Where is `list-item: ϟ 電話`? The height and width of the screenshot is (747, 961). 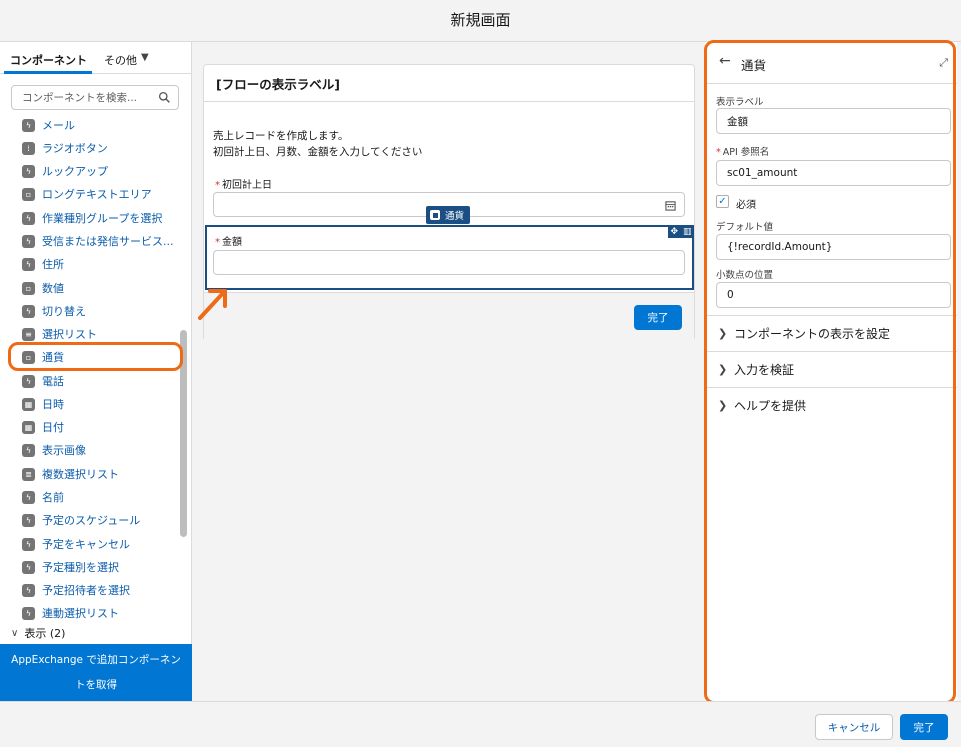
list-item: ϟ 電話 is located at coordinates (43, 381).